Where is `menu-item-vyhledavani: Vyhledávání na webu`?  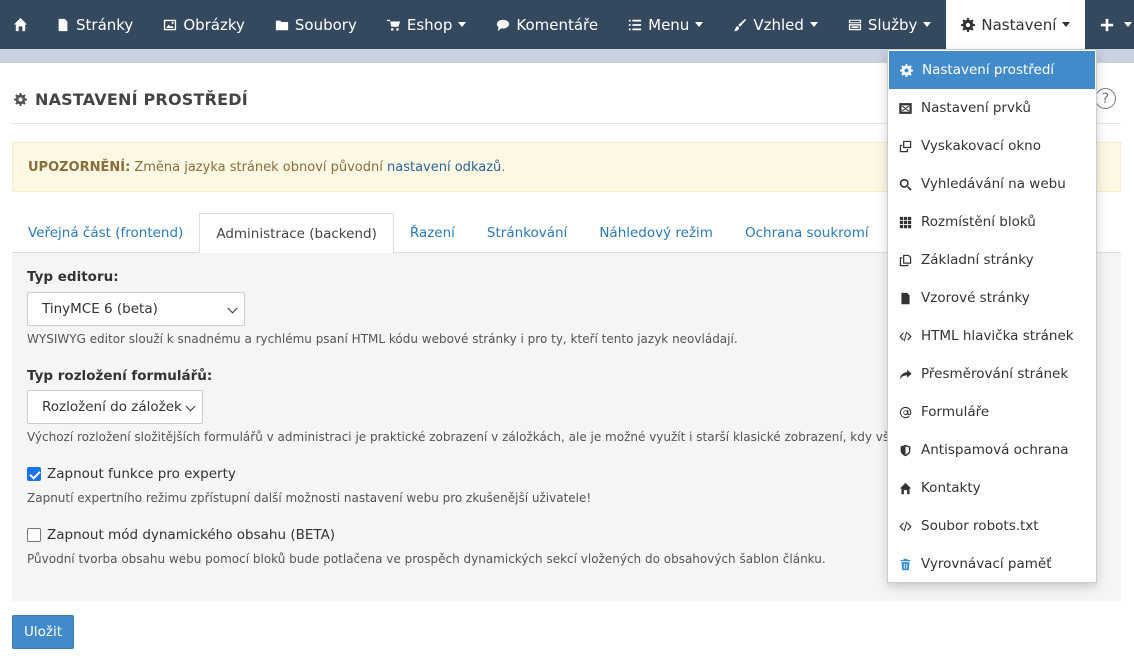 menu-item-vyhledavani: Vyhledávání na webu is located at coordinates (992, 184).